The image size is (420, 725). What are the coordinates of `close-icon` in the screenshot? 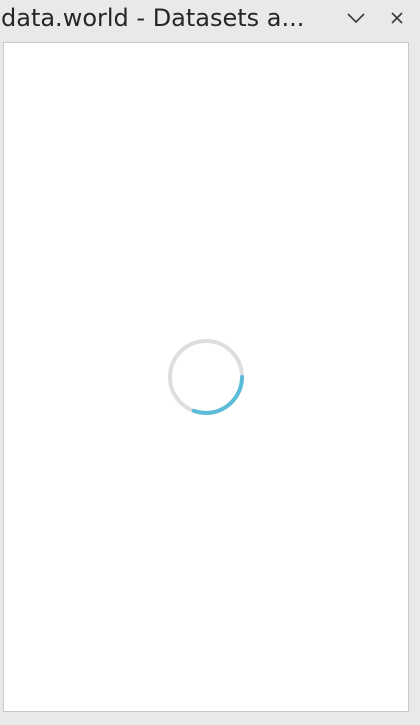 It's located at (397, 18).